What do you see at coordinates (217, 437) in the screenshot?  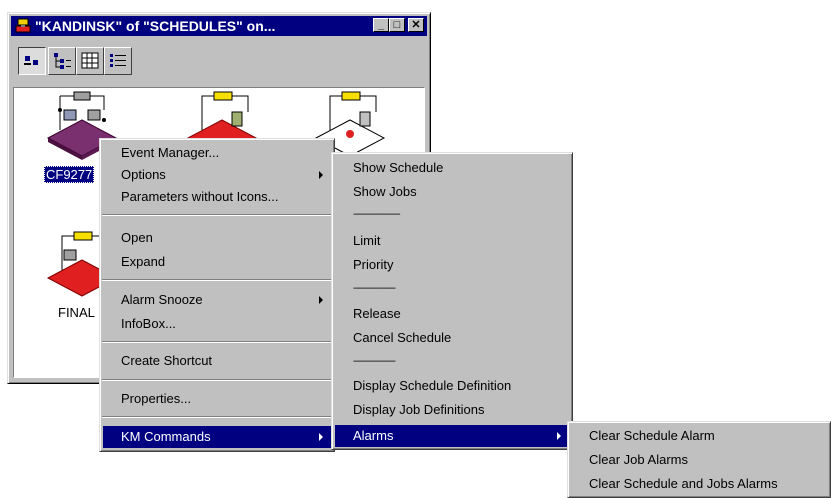 I see `menu-item-km-commands: KM Commands` at bounding box center [217, 437].